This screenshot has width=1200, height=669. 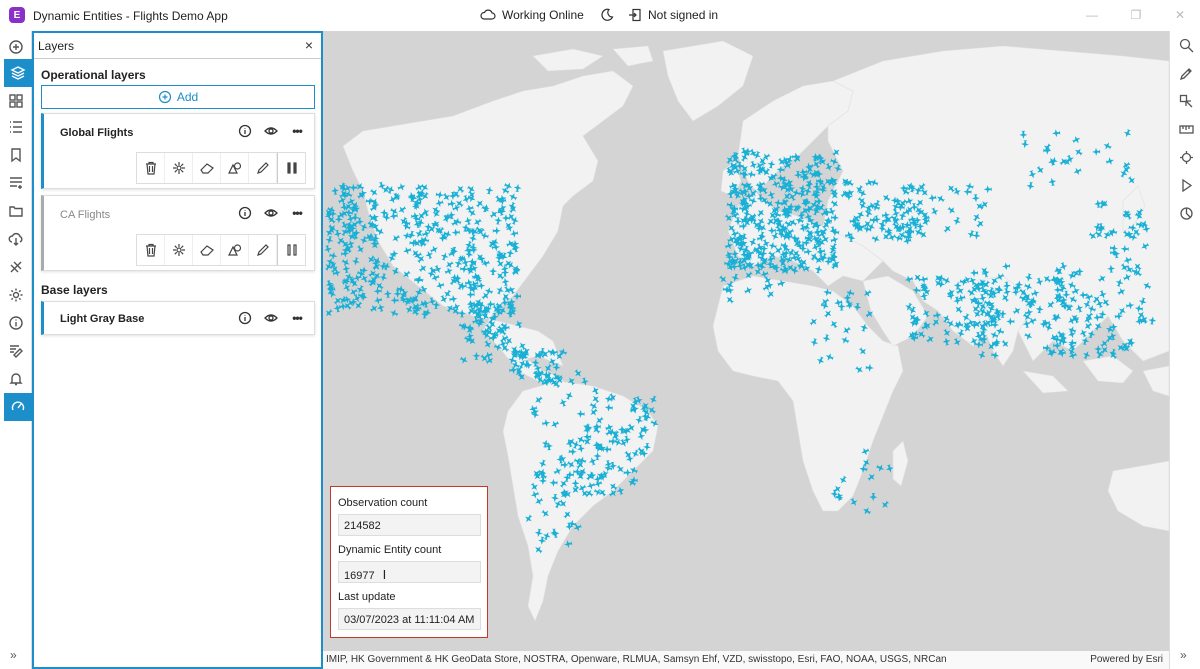 What do you see at coordinates (1092, 15) in the screenshot?
I see `minimize-button: —` at bounding box center [1092, 15].